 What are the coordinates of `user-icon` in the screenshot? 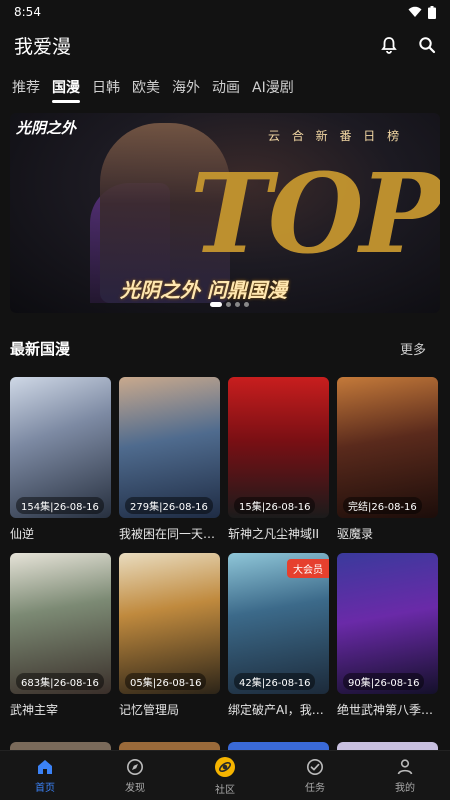 It's located at (405, 766).